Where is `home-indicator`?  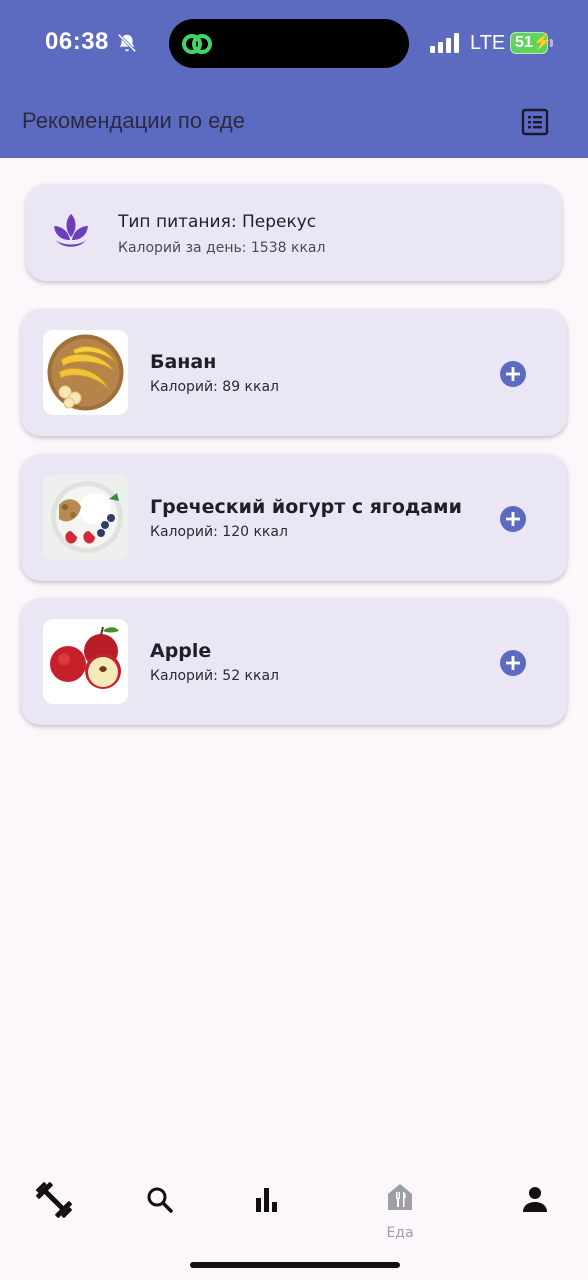 home-indicator is located at coordinates (295, 1265).